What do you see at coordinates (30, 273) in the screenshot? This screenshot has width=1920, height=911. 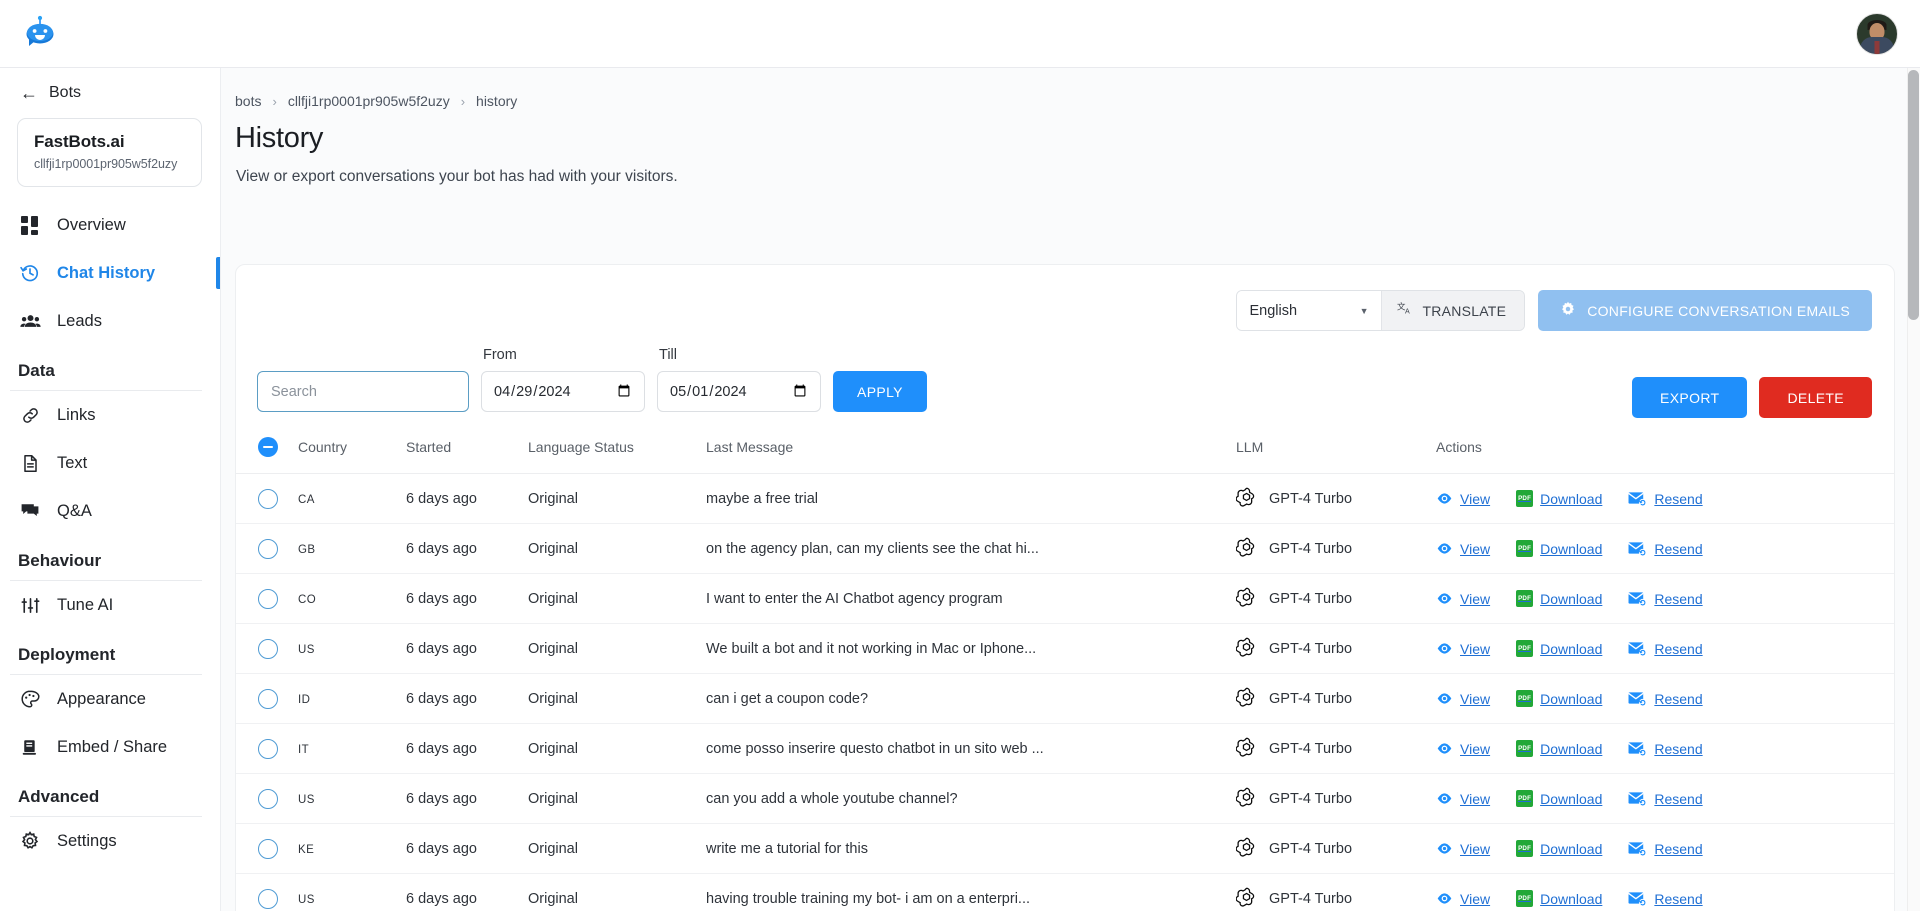 I see `history-icon` at bounding box center [30, 273].